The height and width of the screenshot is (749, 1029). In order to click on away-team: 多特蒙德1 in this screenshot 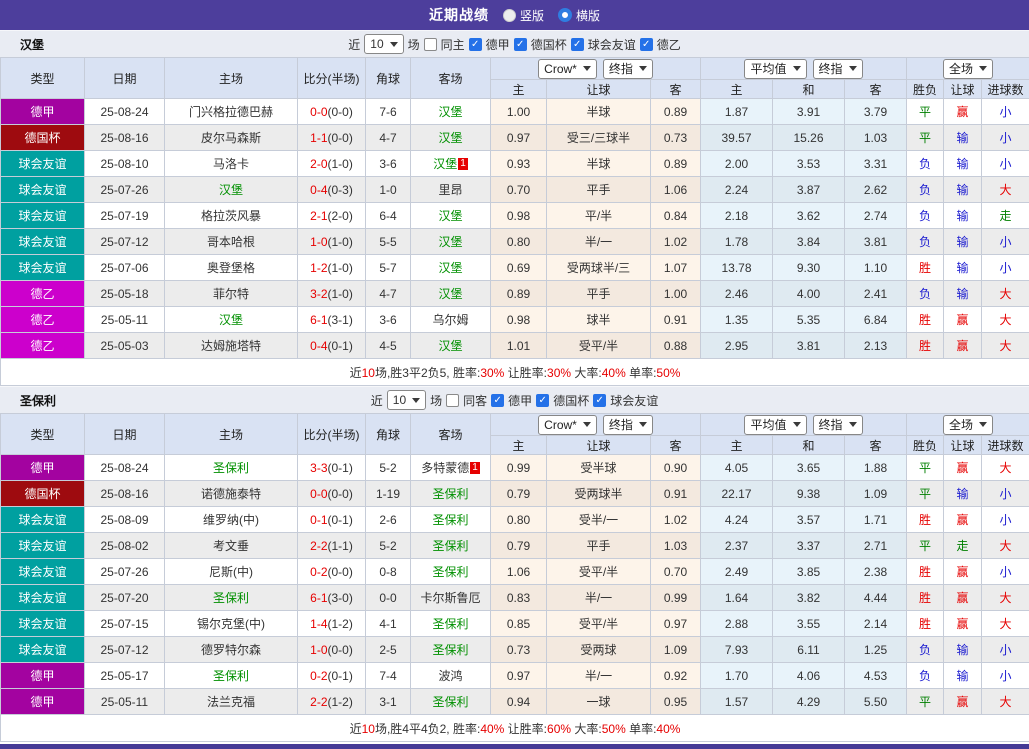, I will do `click(451, 468)`.